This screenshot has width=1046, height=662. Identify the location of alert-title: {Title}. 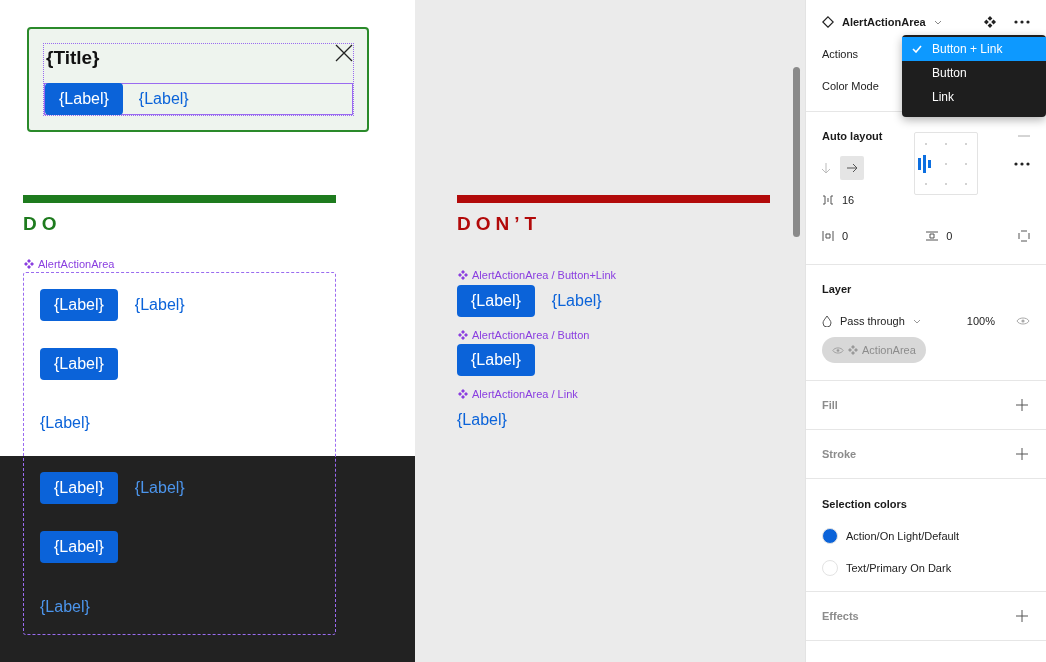
(73, 58).